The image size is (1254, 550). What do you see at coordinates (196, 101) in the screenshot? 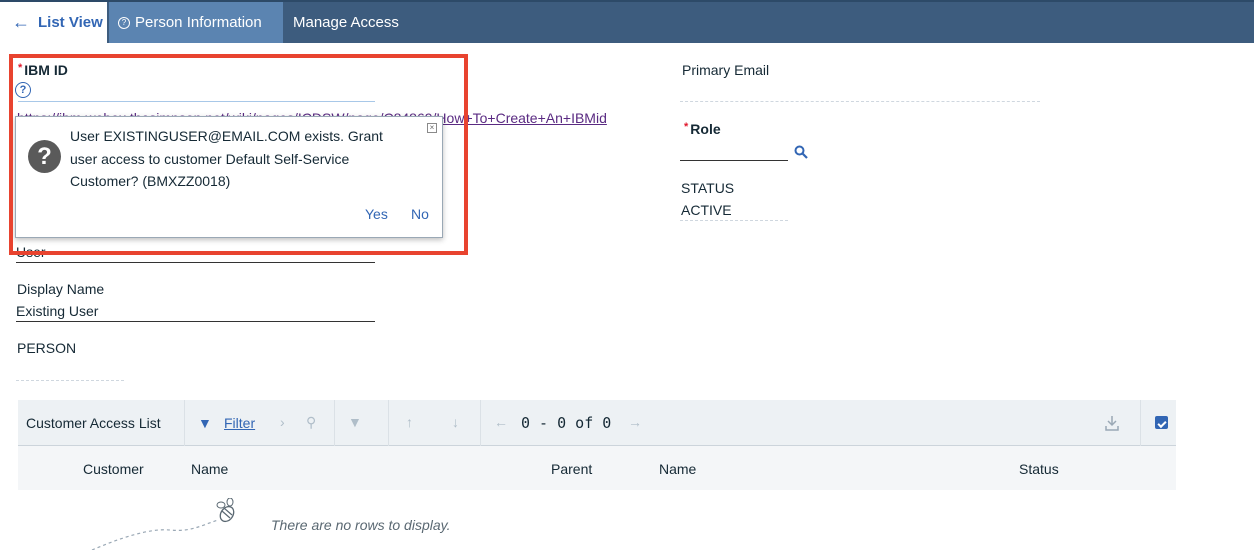
I see `ibm-id-input` at bounding box center [196, 101].